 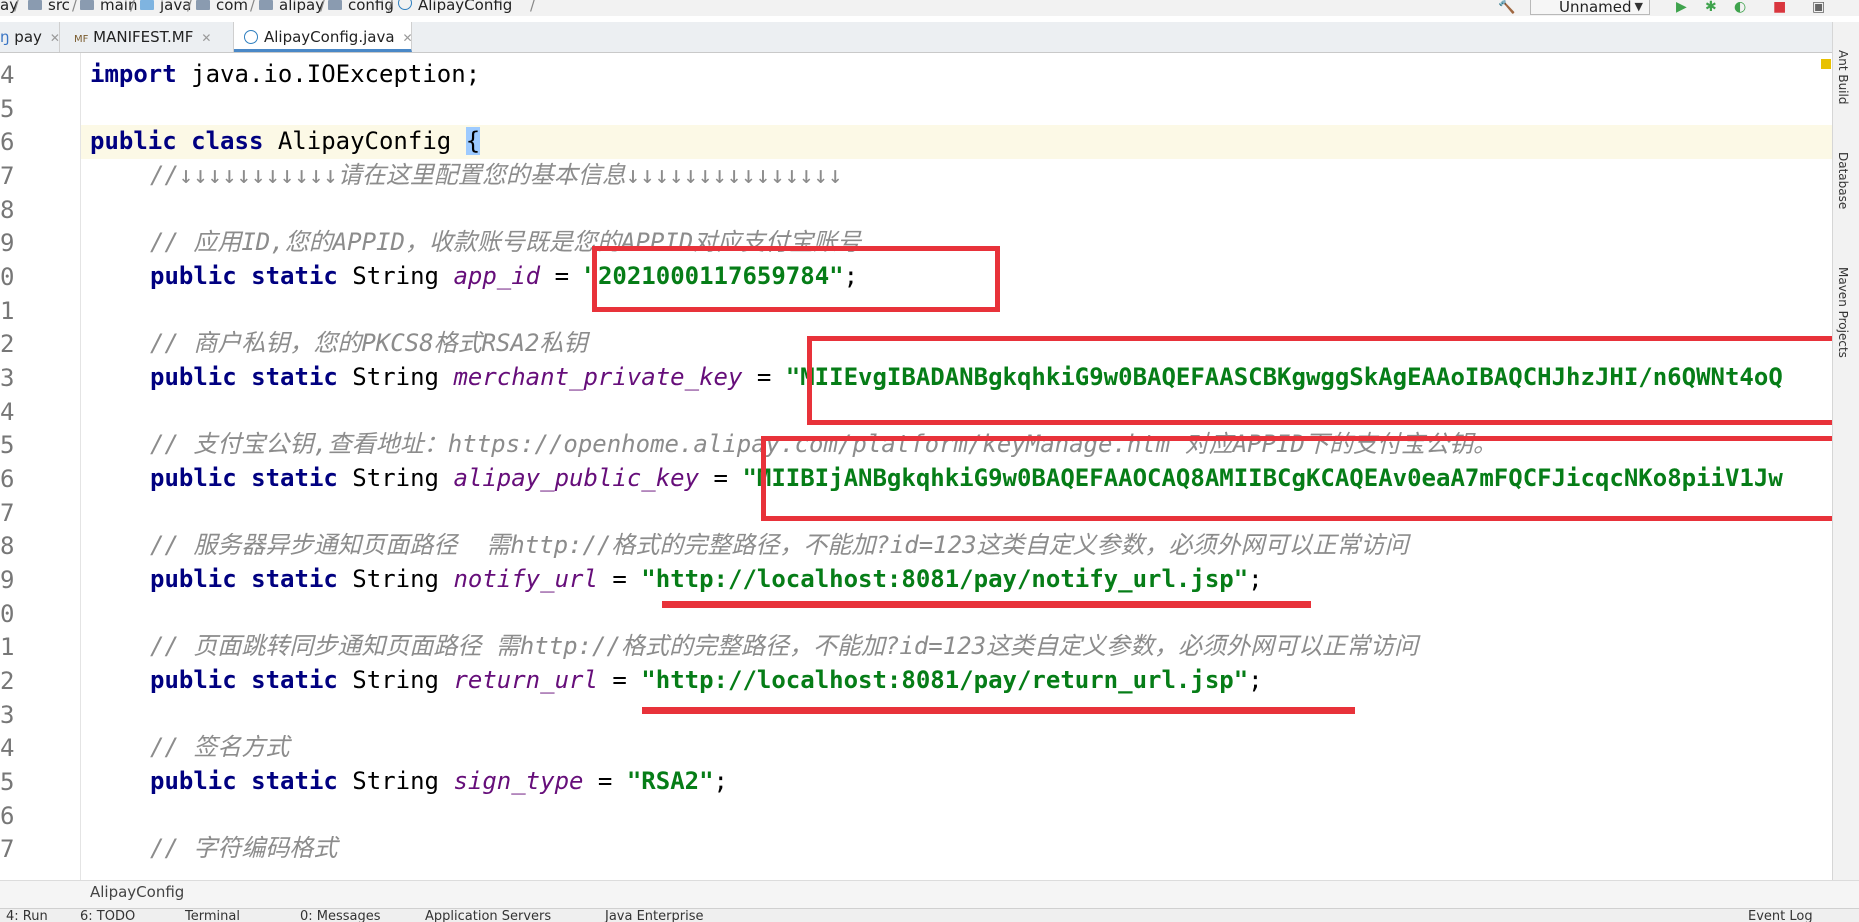 I want to click on maven-projects-tab: Maven Projects, so click(x=1843, y=312).